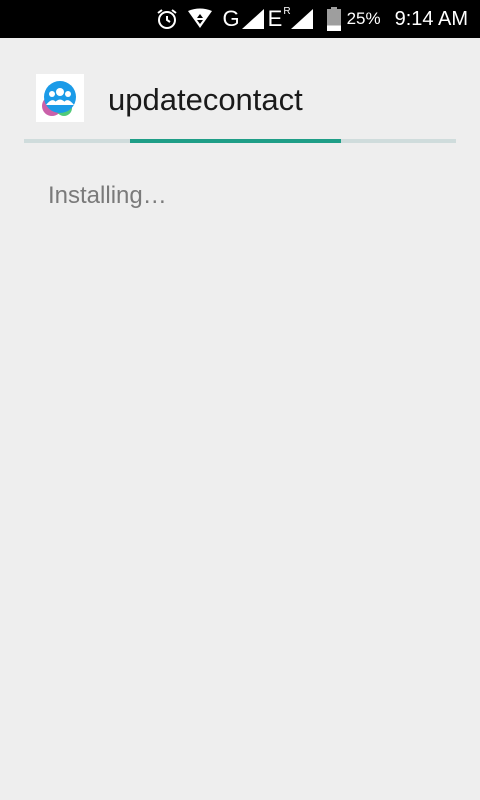 The width and height of the screenshot is (480, 800). I want to click on installer-header: updatecontact, so click(240, 88).